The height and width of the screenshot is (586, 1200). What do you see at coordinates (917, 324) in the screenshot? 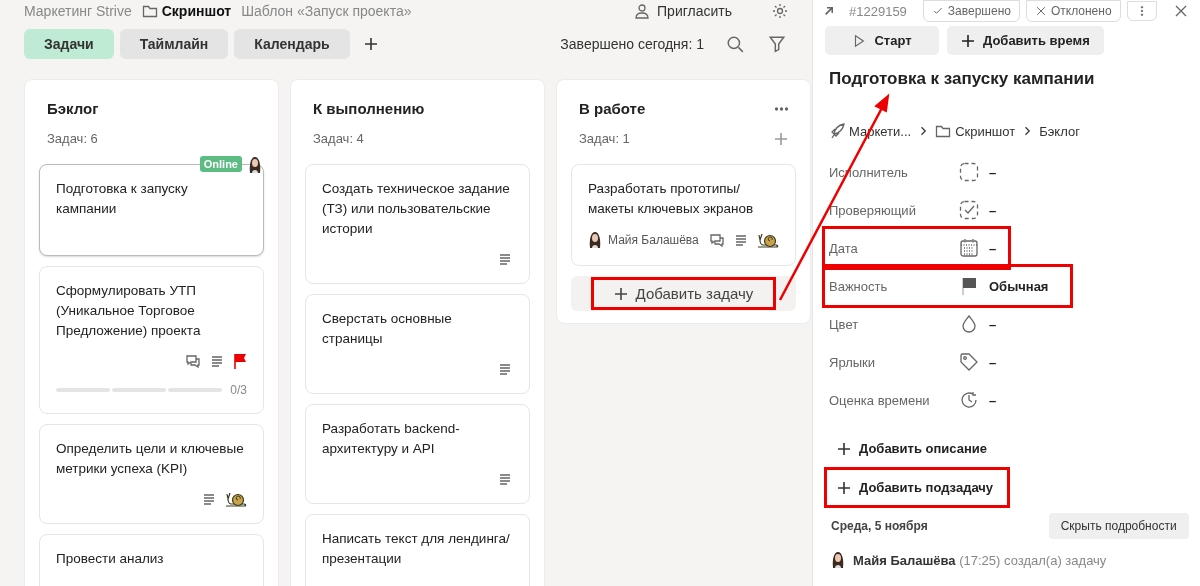
I see `property-row: Цвет –` at bounding box center [917, 324].